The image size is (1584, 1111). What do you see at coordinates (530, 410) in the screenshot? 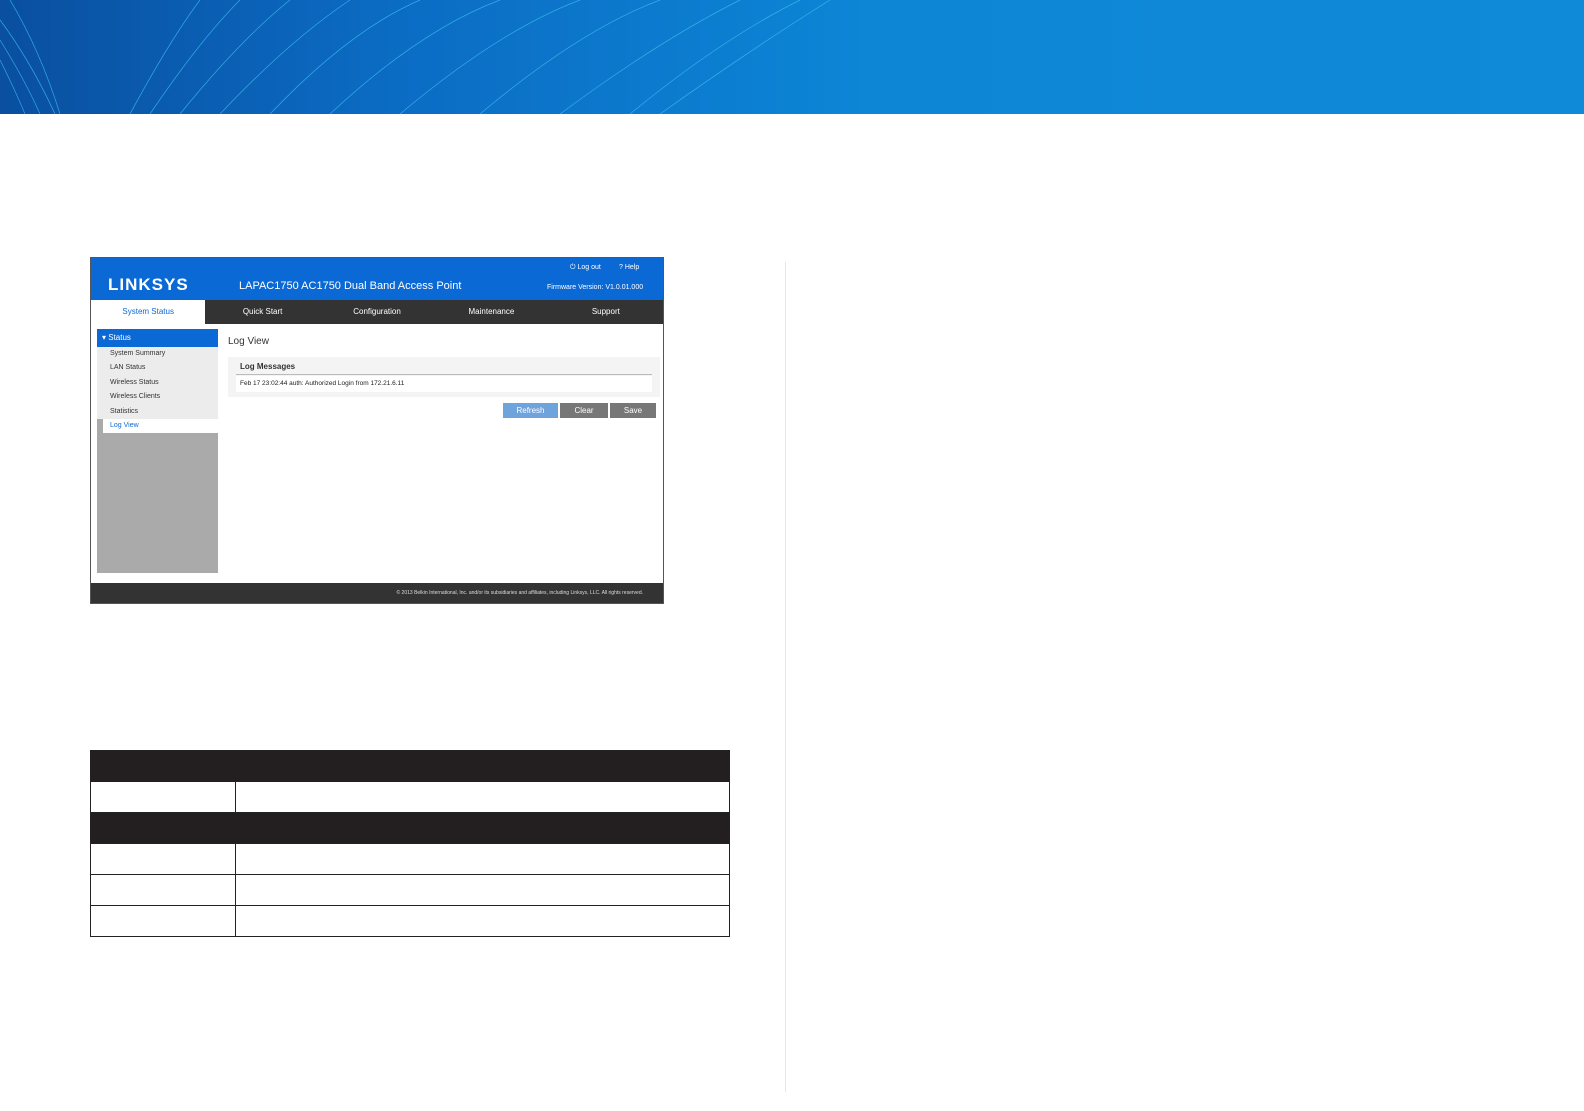
I see `refresh-button: Refresh` at bounding box center [530, 410].